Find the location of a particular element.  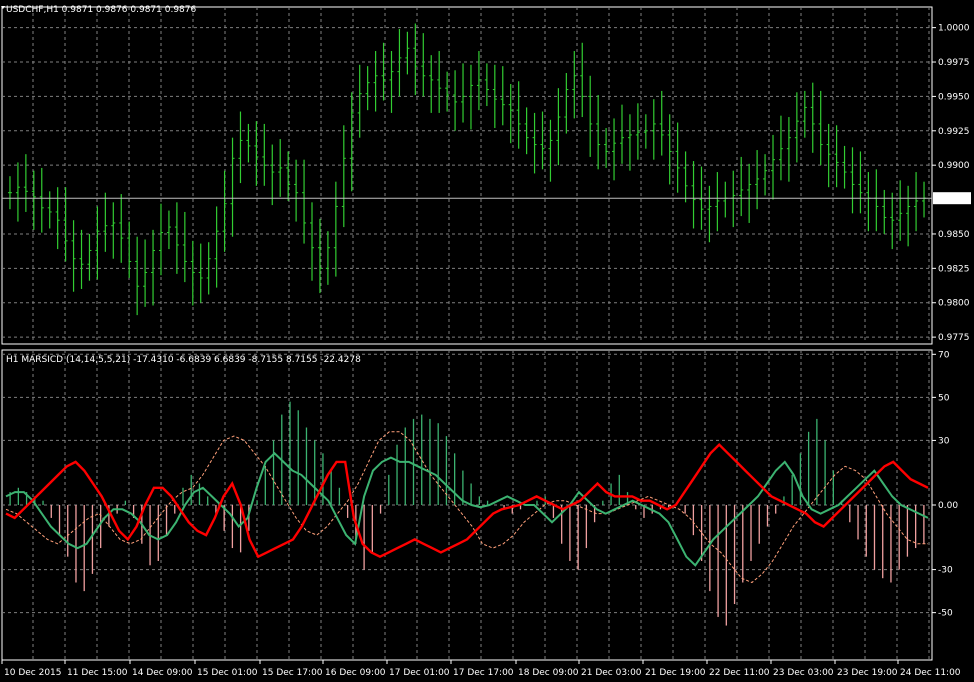

x-tick-label: 15 Dec 01:00 is located at coordinates (227, 673).